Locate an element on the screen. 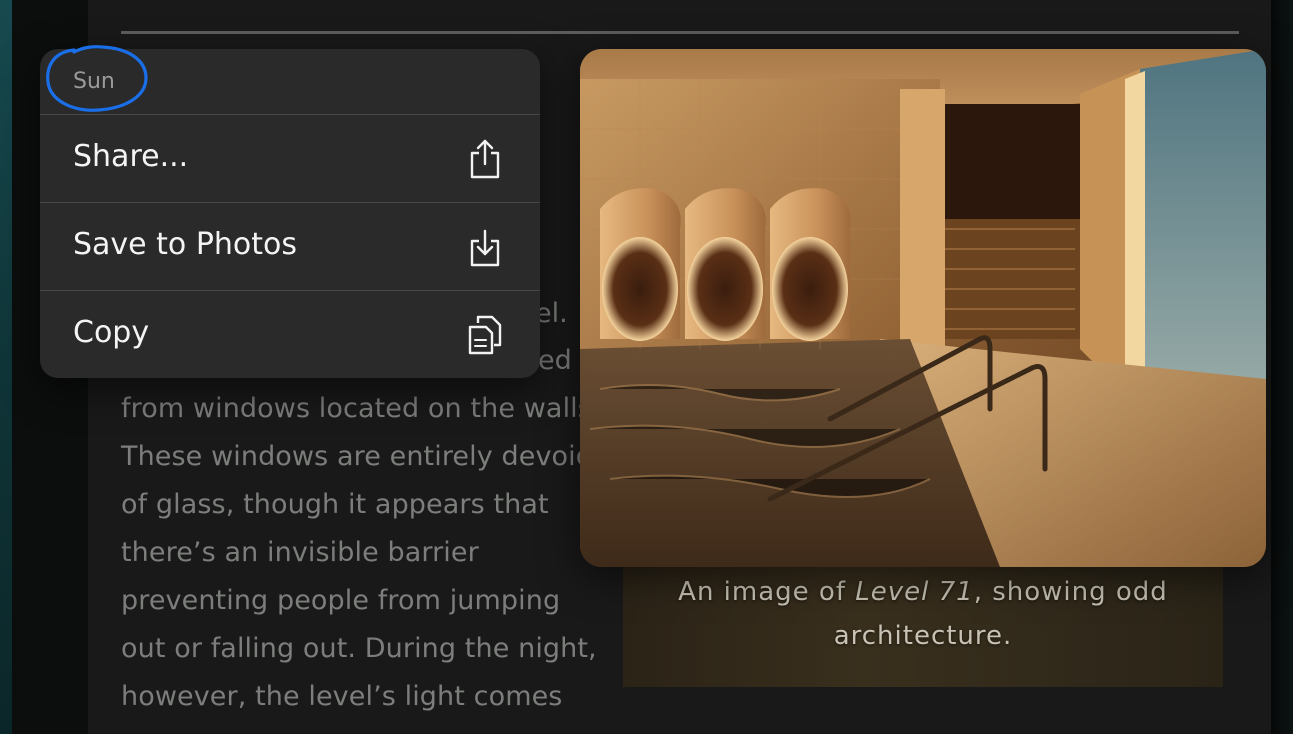  article-line: there’s an invisible barrier is located at coordinates (300, 552).